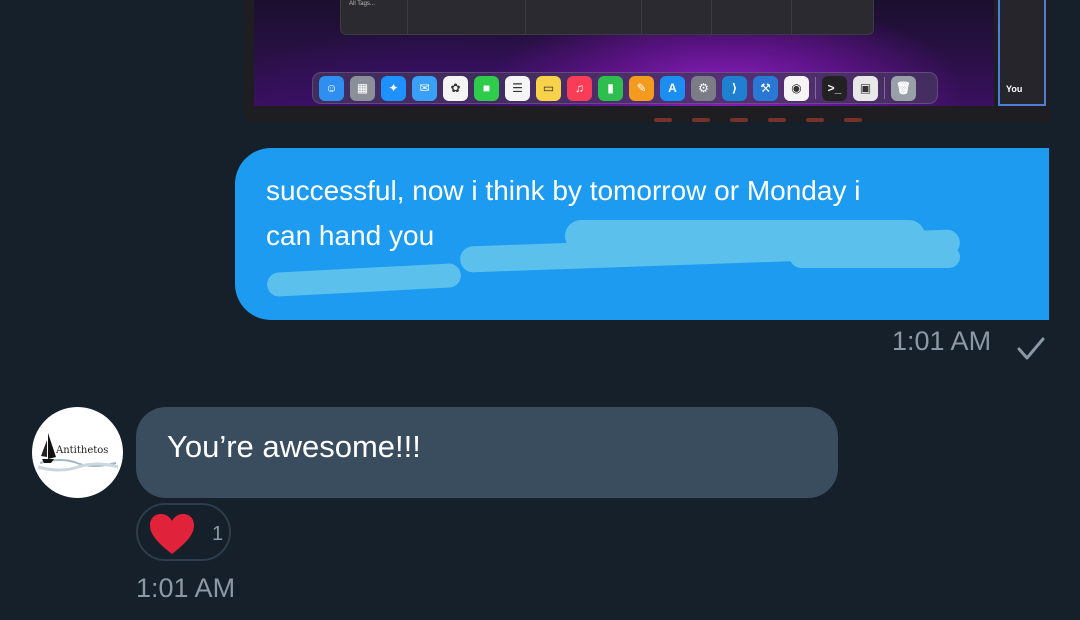  Describe the element at coordinates (218, 534) in the screenshot. I see `reaction-count: 1` at that location.